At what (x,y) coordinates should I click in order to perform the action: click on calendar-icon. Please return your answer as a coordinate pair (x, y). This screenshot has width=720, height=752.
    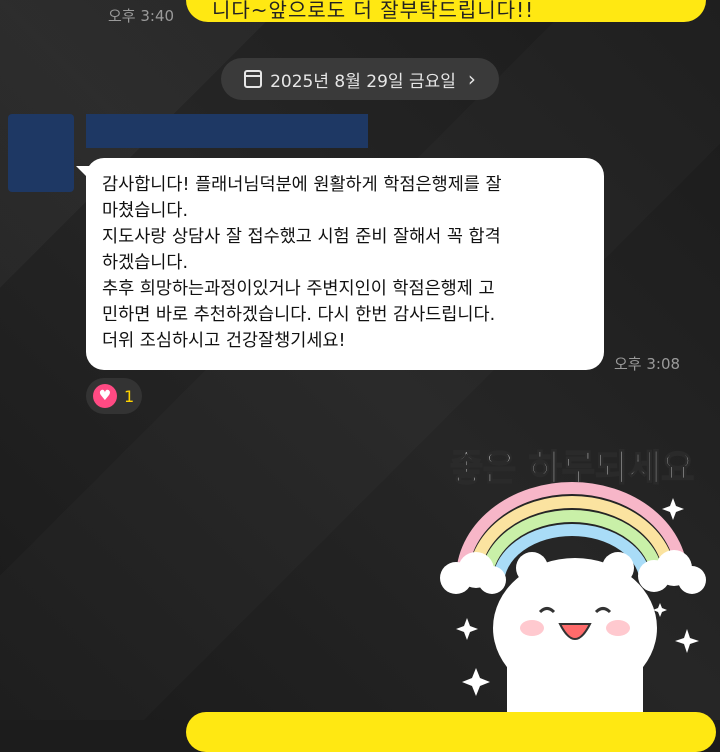
    Looking at the image, I should click on (253, 79).